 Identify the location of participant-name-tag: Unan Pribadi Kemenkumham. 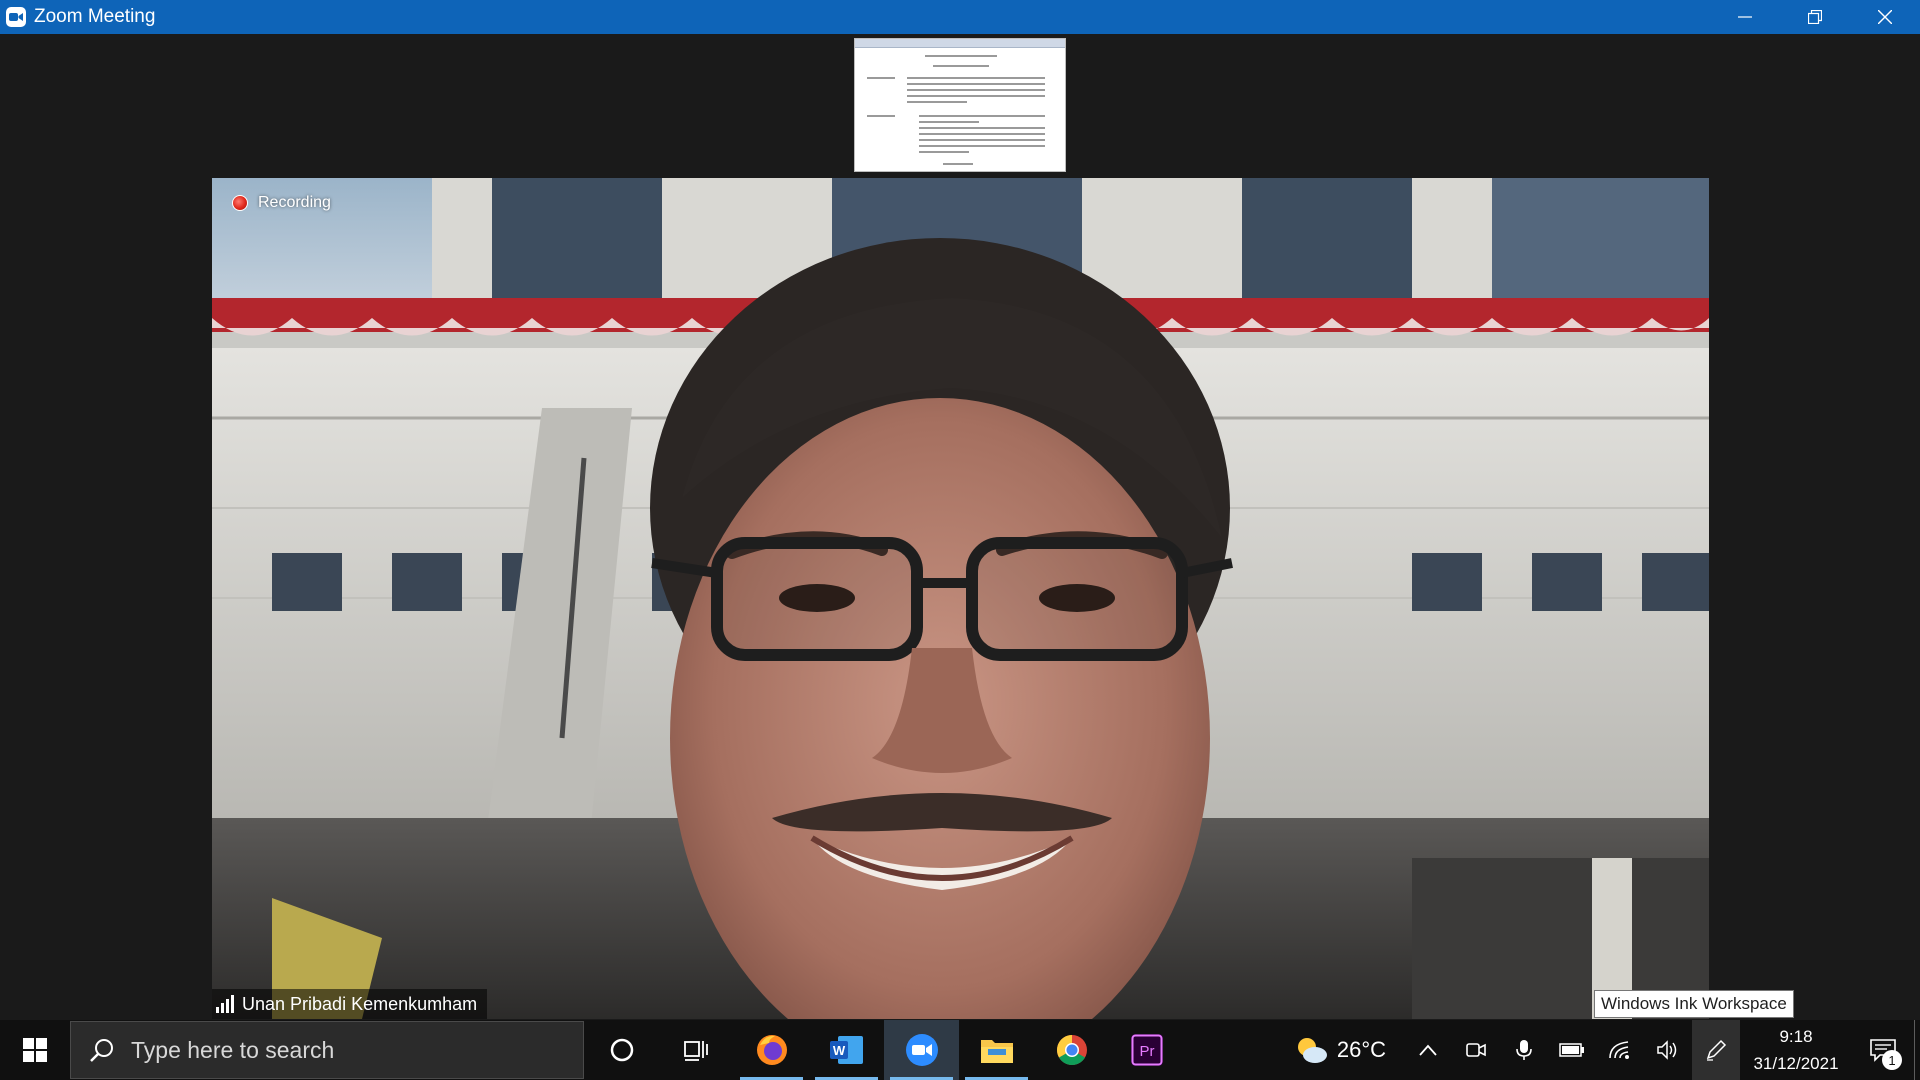
(350, 1004).